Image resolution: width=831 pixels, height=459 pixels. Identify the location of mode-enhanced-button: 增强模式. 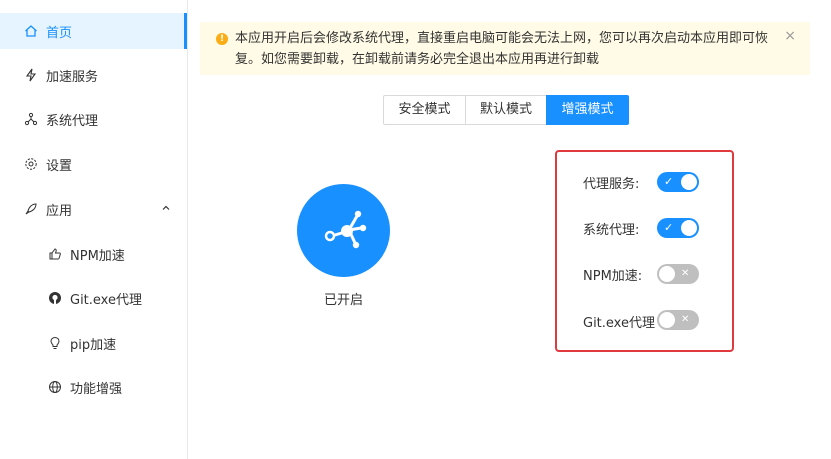
(587, 110).